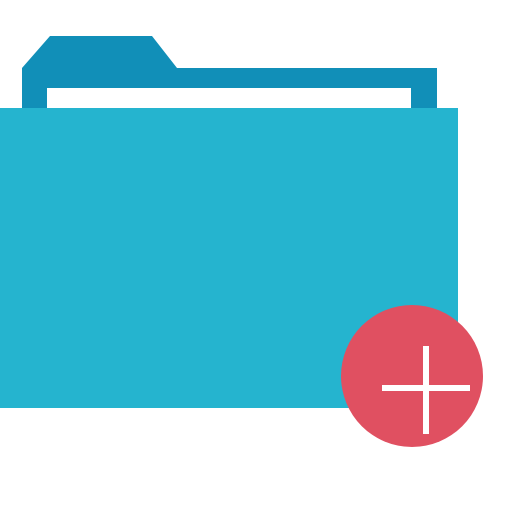 The width and height of the screenshot is (512, 512). I want to click on plus-icon-vertical, so click(426, 390).